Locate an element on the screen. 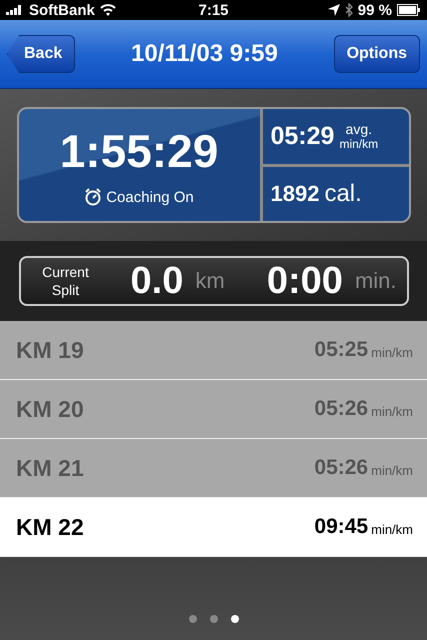  split-time: 0:00 is located at coordinates (304, 281).